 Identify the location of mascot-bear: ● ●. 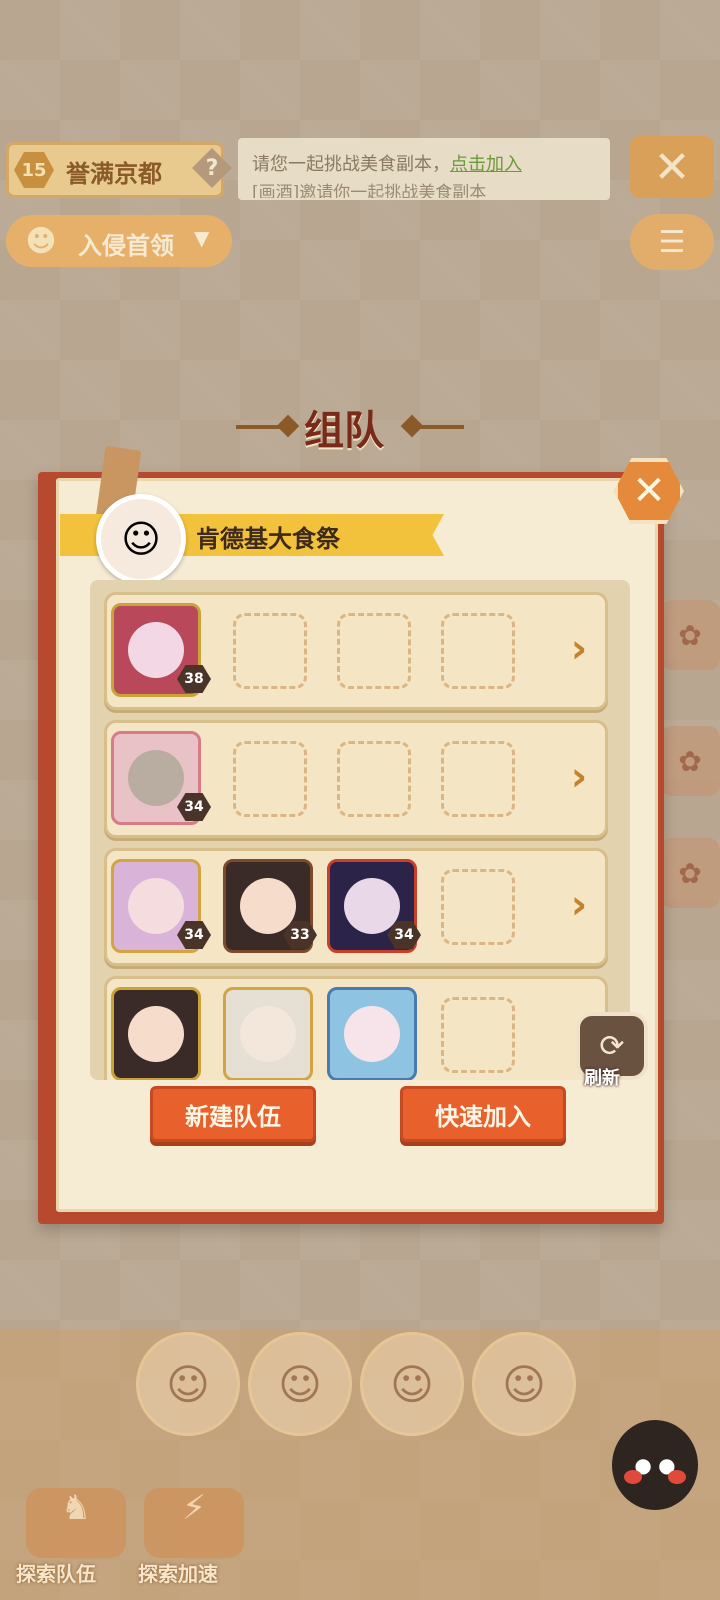
(655, 1465).